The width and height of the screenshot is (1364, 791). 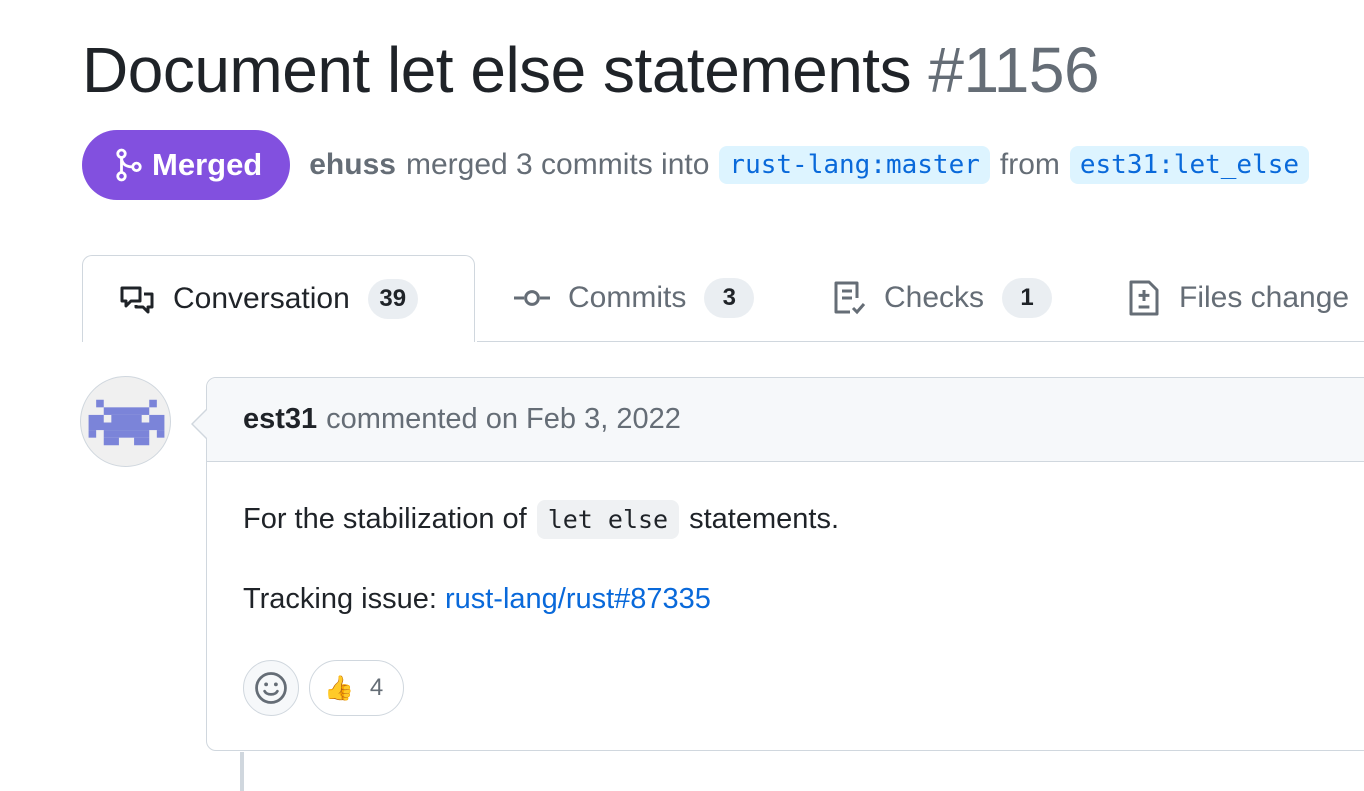 What do you see at coordinates (356, 688) in the screenshot?
I see `reaction-thumbs-up: 👍 4` at bounding box center [356, 688].